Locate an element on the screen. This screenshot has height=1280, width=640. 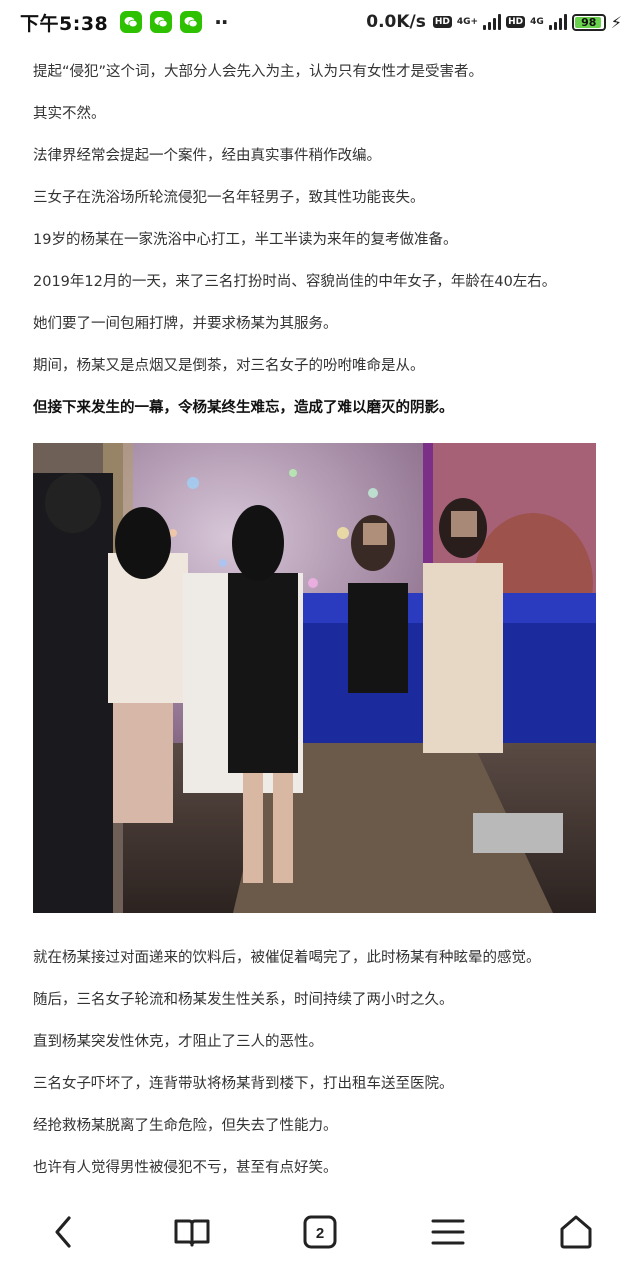
bookmarks-button is located at coordinates (192, 1232).